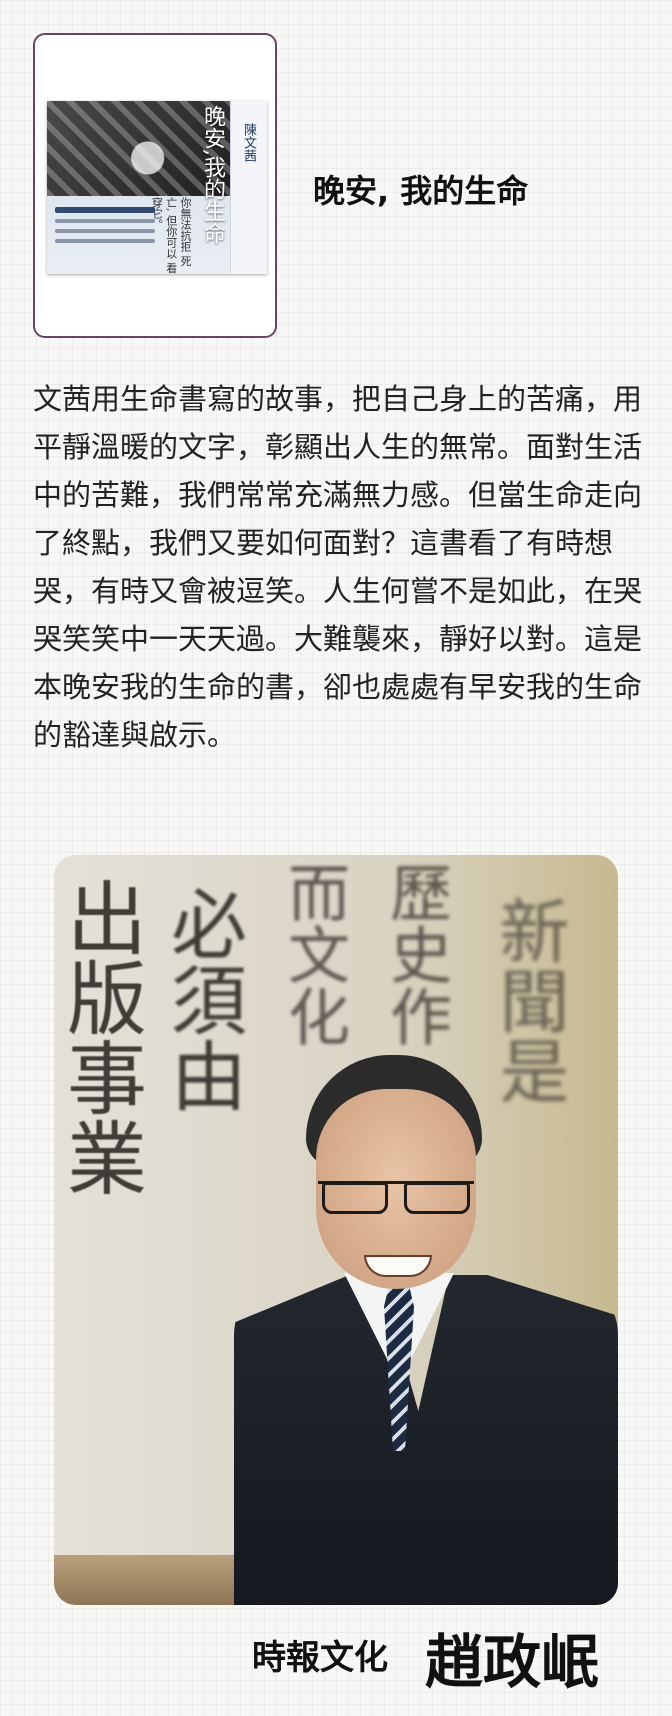  Describe the element at coordinates (320, 1658) in the screenshot. I see `publisher-name: 時報文化` at that location.